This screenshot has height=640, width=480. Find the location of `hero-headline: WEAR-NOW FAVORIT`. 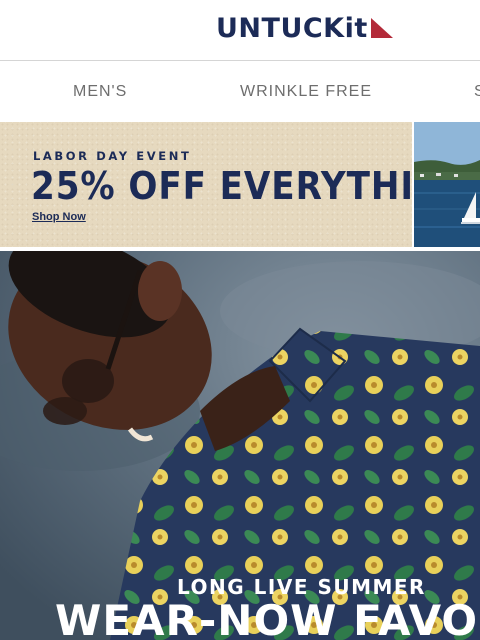

hero-headline: WEAR-NOW FAVORIT is located at coordinates (267, 618).